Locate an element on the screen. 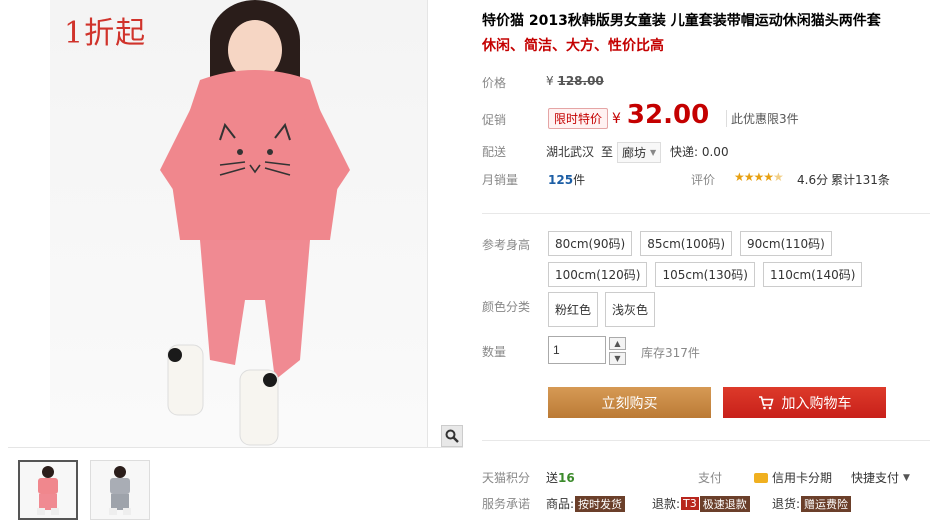  quantity-up-icon: ▲ is located at coordinates (617, 343).